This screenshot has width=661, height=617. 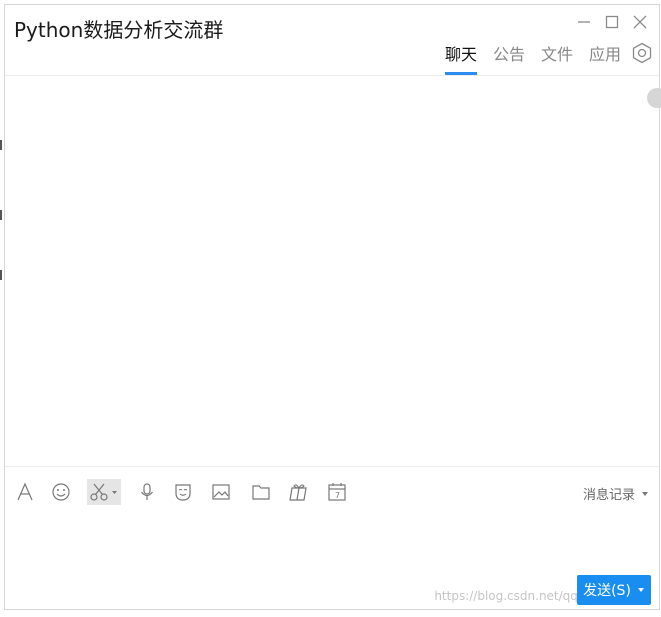 I want to click on scroll-handle, so click(x=654, y=98).